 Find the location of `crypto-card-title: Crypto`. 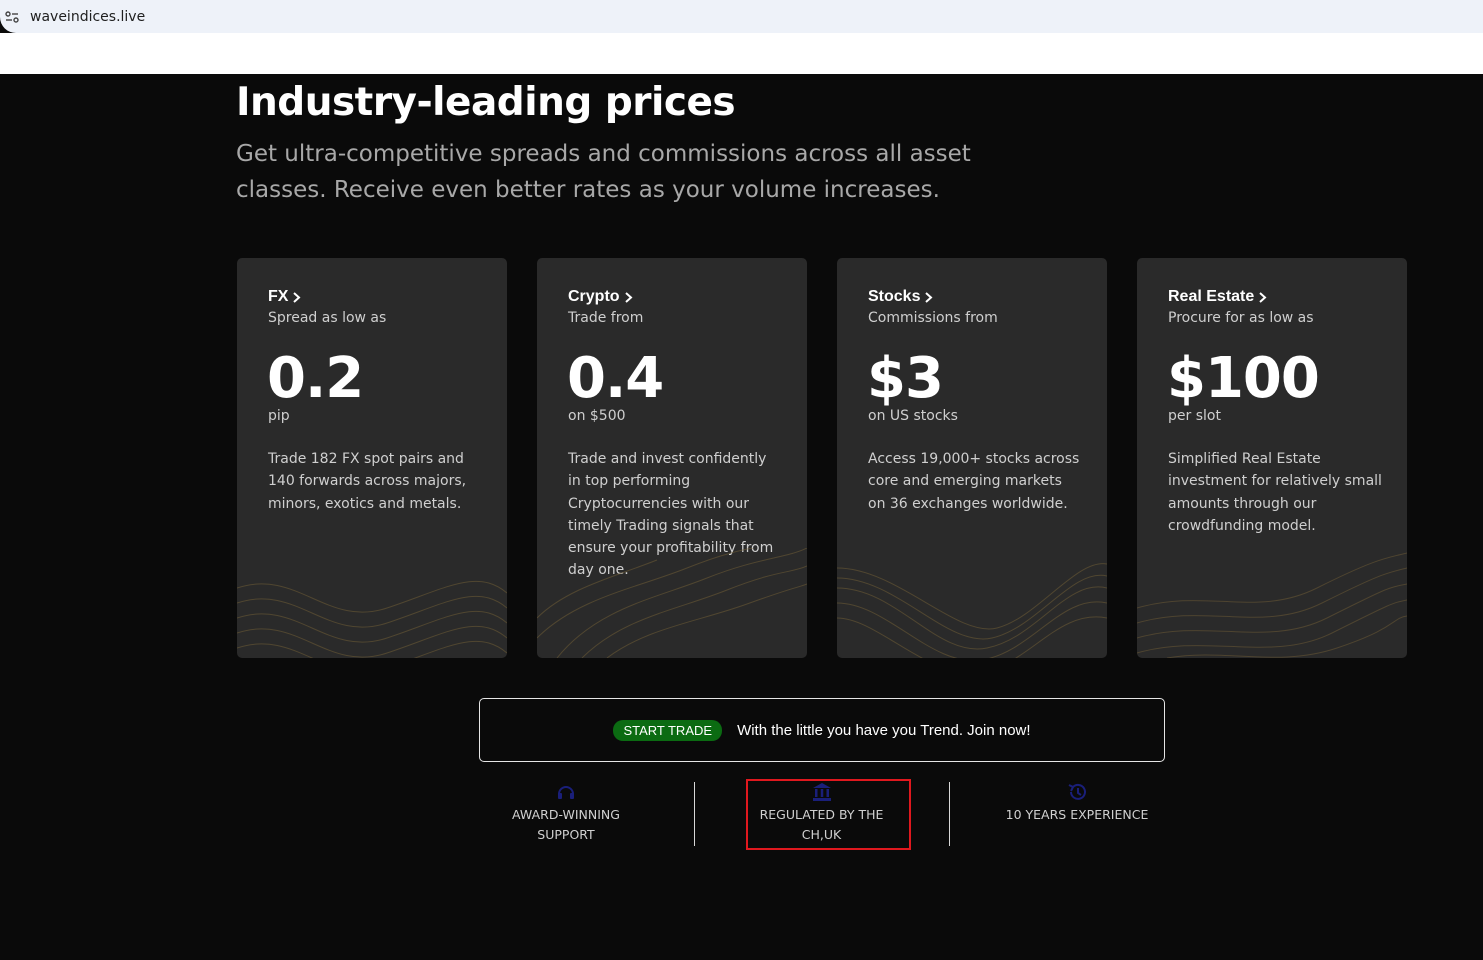

crypto-card-title: Crypto is located at coordinates (600, 297).